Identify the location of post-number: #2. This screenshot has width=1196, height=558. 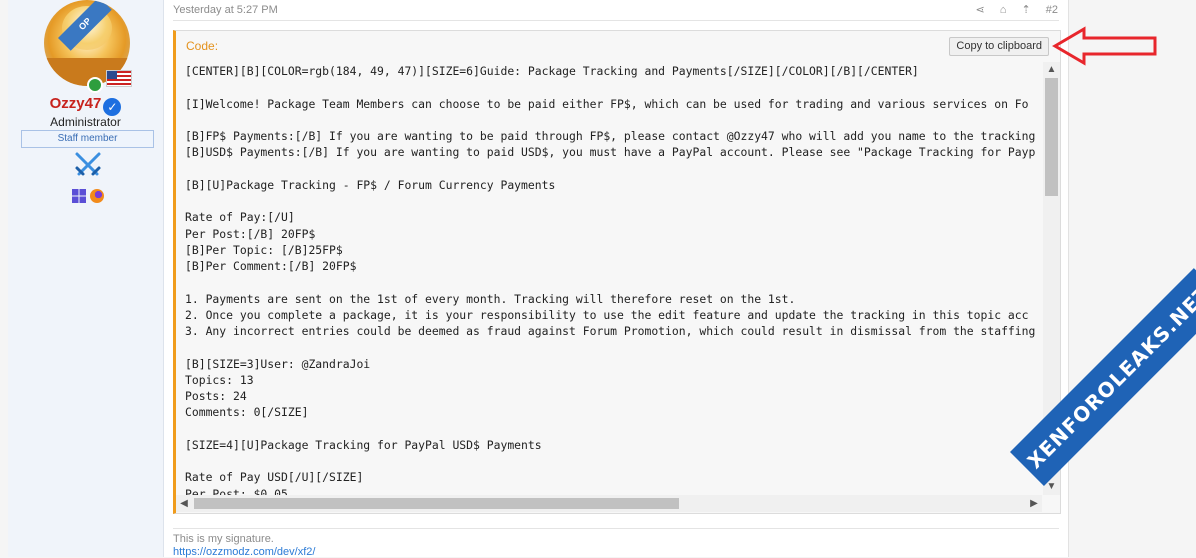
(1052, 10).